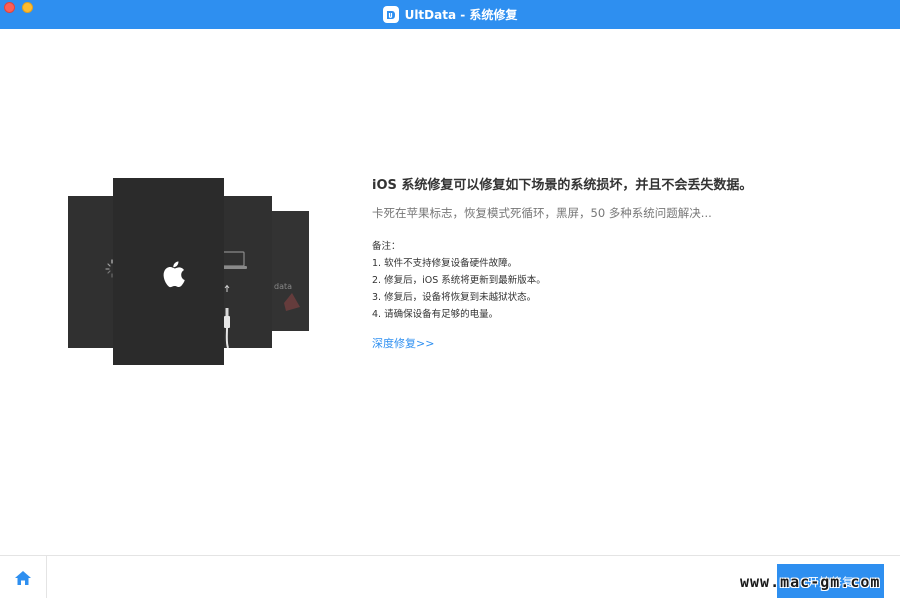 This screenshot has width=900, height=598. What do you see at coordinates (390, 14) in the screenshot?
I see `app-logo-icon` at bounding box center [390, 14].